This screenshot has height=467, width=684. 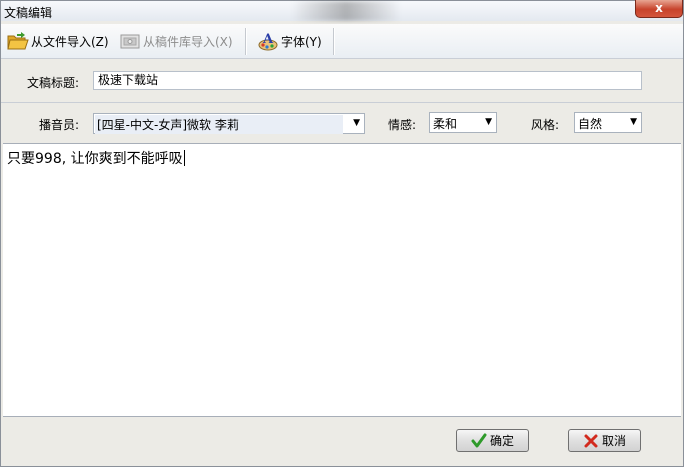 I want to click on import-library-label: 从稿件库导入(X), so click(x=188, y=41).